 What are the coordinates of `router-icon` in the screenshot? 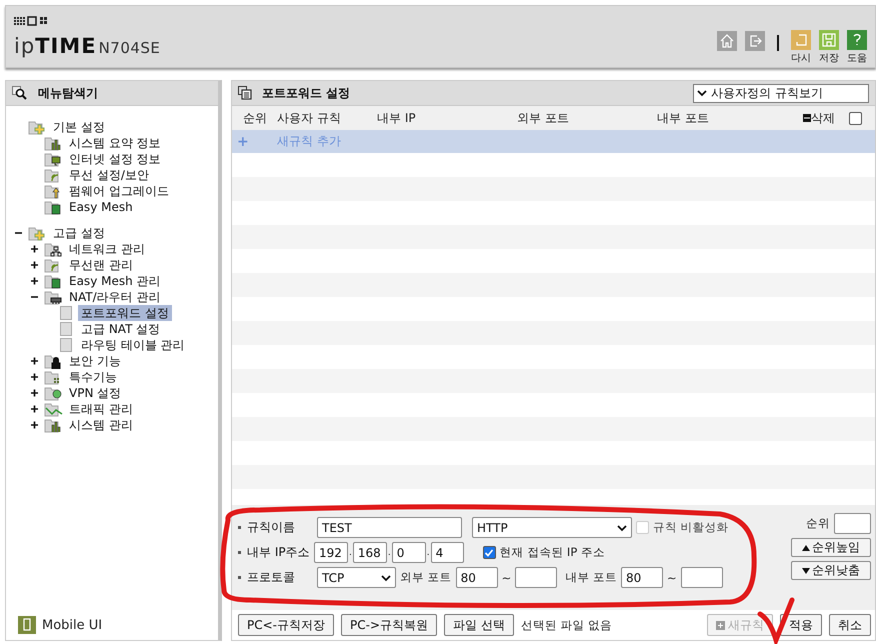 It's located at (54, 297).